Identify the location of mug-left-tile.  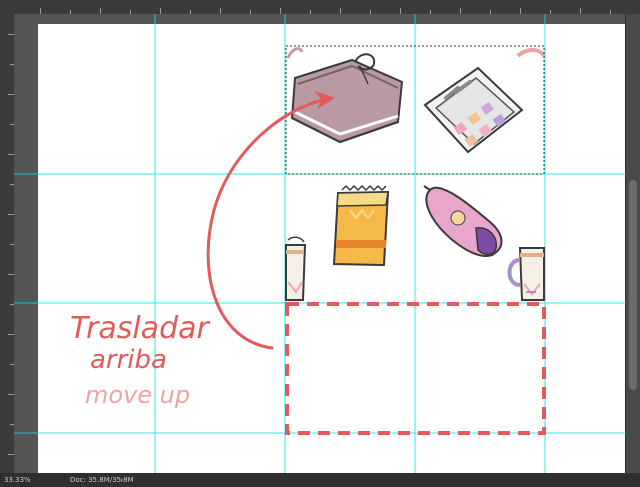
(296, 268).